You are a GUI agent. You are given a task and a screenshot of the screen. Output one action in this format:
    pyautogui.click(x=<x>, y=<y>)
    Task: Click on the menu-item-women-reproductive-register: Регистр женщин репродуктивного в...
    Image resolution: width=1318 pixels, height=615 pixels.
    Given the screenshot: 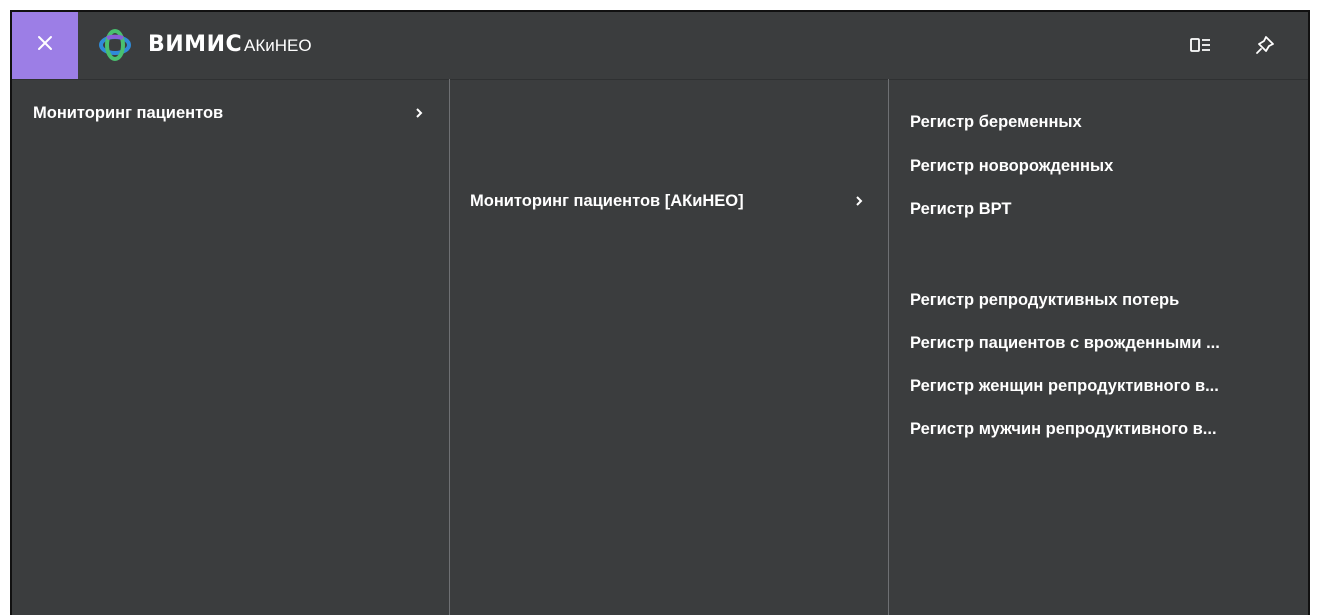 What is the action you would take?
    pyautogui.click(x=1098, y=386)
    